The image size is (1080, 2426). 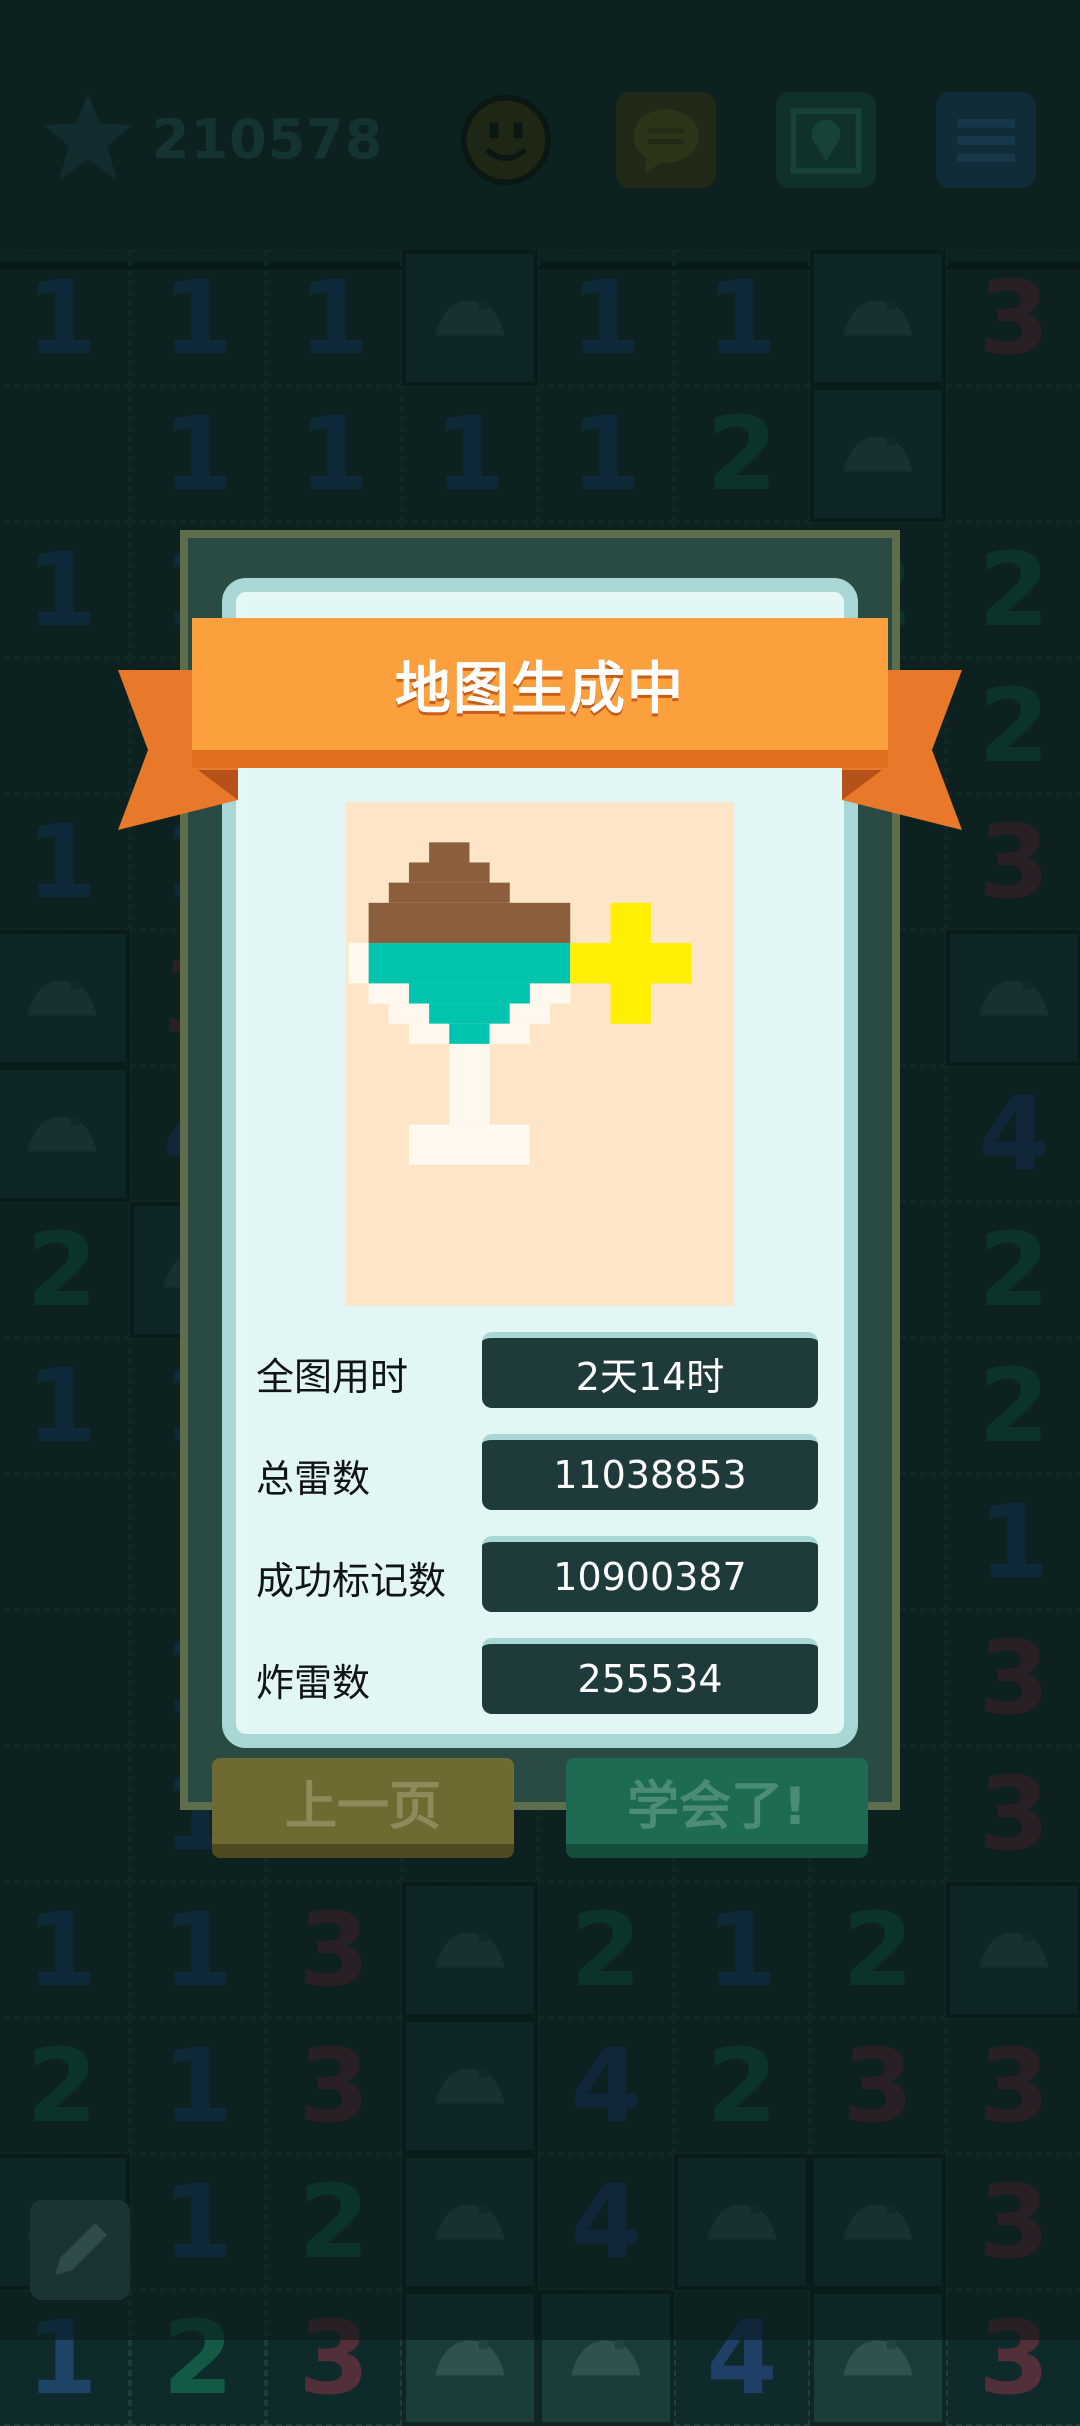 I want to click on title-ribbon: 地图生成中, so click(x=540, y=693).